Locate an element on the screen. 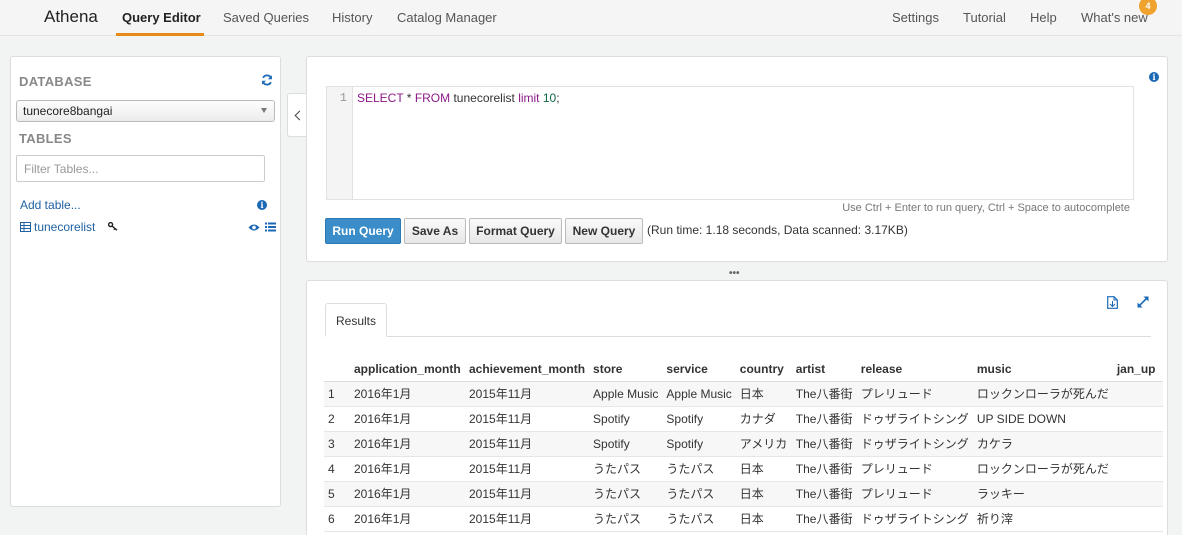  nav-tutorial: Tutorial is located at coordinates (984, 17).